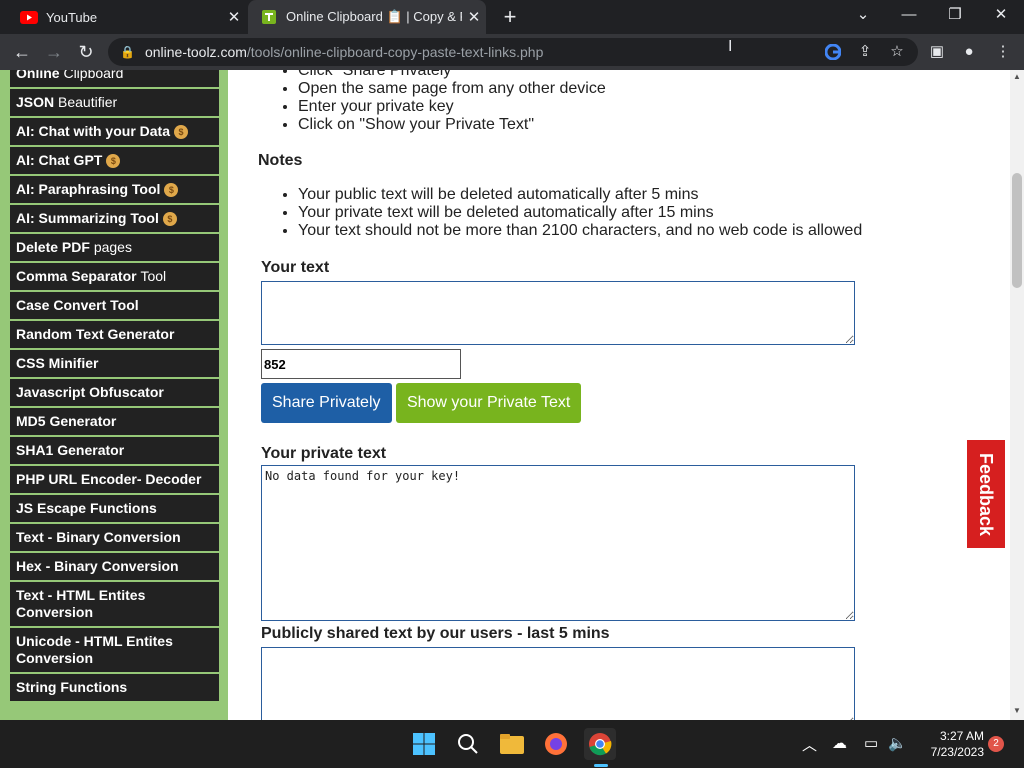 The height and width of the screenshot is (768, 1024). What do you see at coordinates (87, 218) in the screenshot?
I see `sidebar-item-label: AI: Summarizing Tool` at bounding box center [87, 218].